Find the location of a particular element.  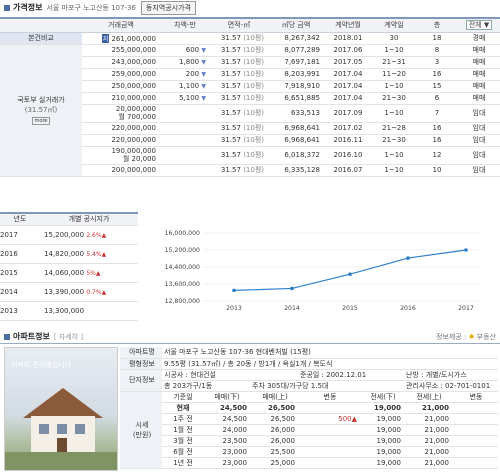

deal-price: 190,000,000 월 20,000 is located at coordinates (121, 155).